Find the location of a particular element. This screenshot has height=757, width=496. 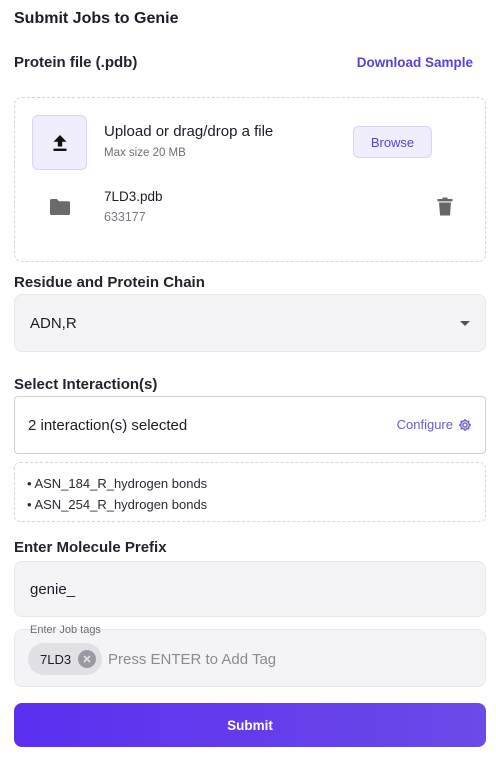

interactions-label: Select Interaction(s) is located at coordinates (86, 384).